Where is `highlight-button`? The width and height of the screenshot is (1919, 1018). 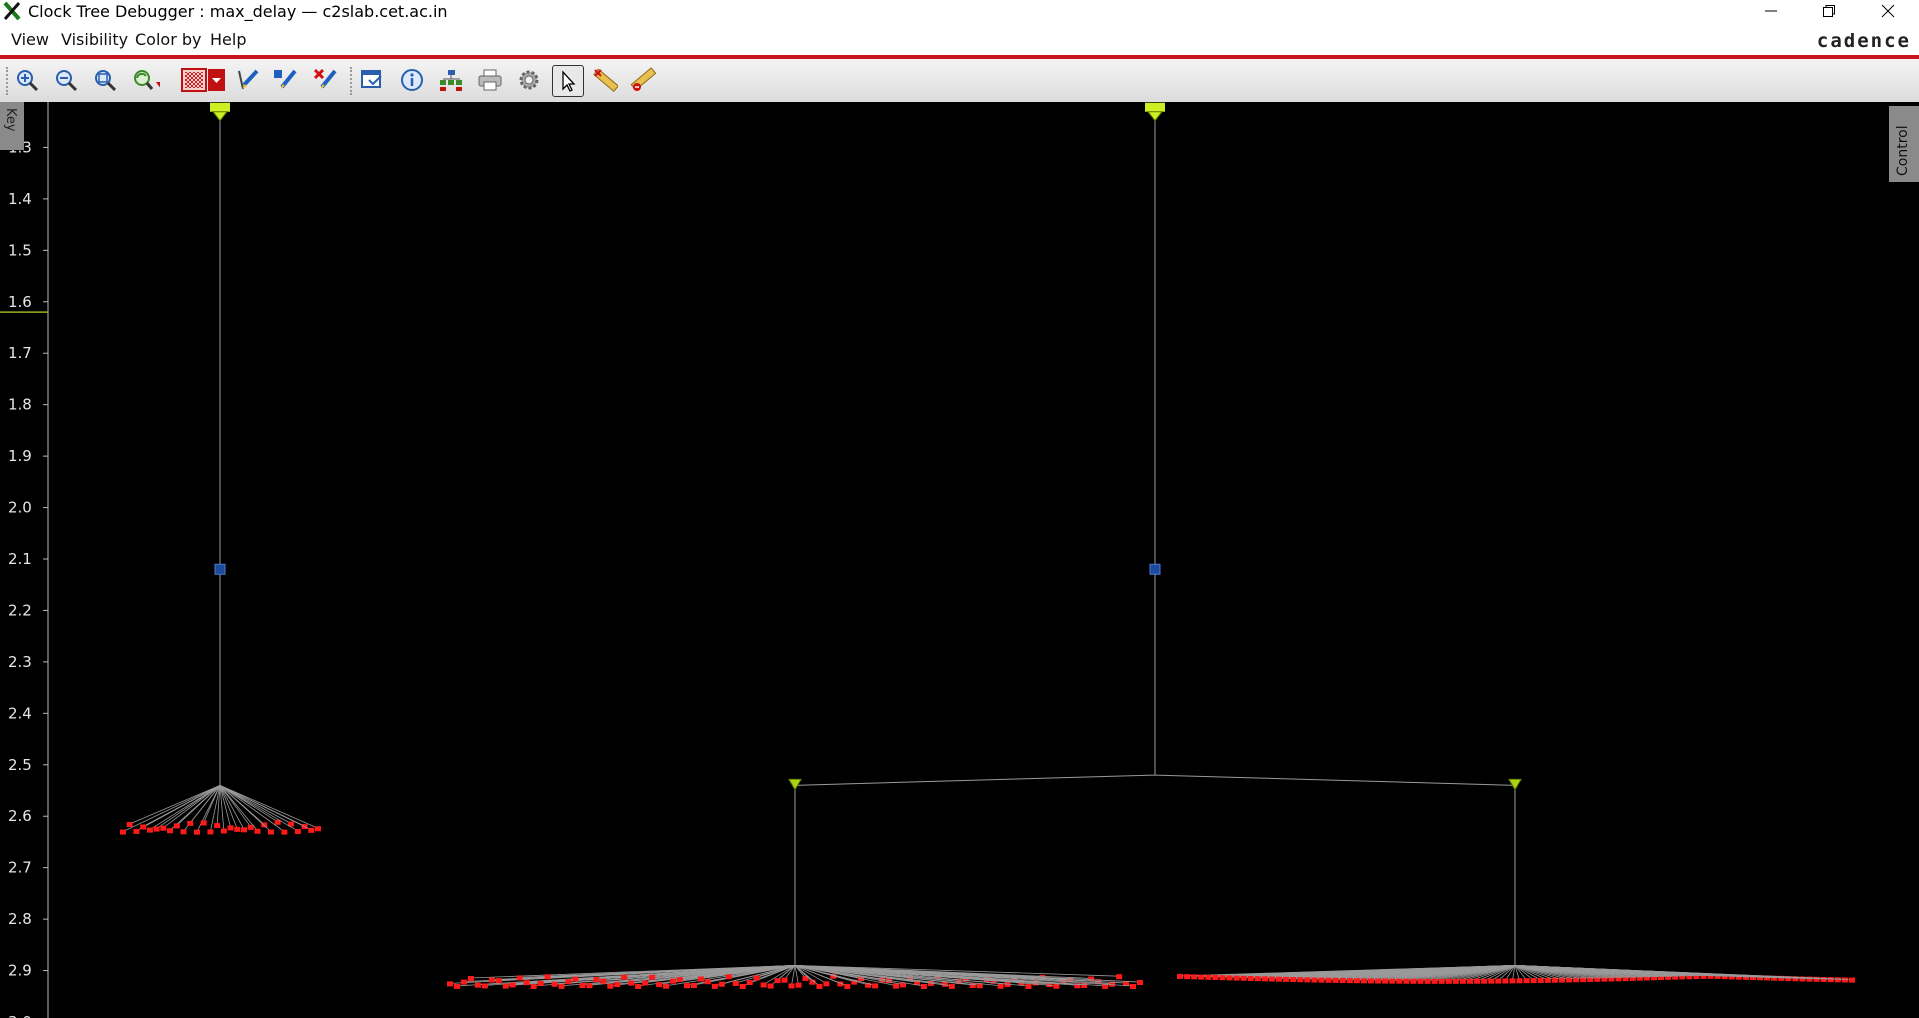 highlight-button is located at coordinates (247, 80).